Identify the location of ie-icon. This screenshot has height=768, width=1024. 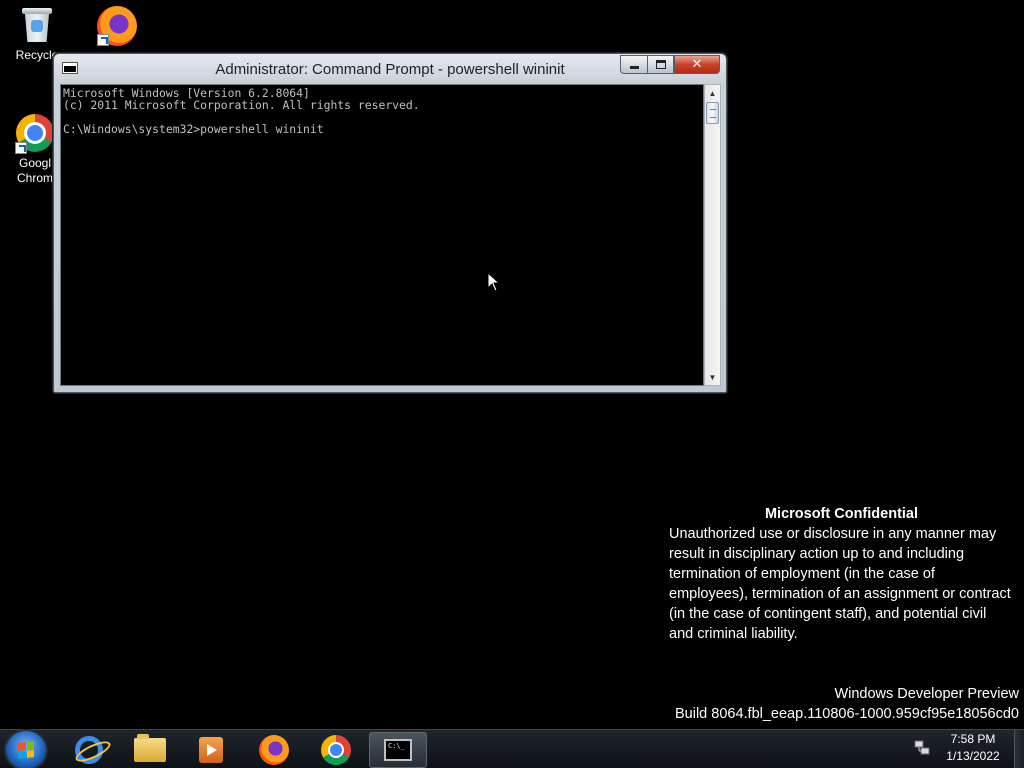
(89, 750).